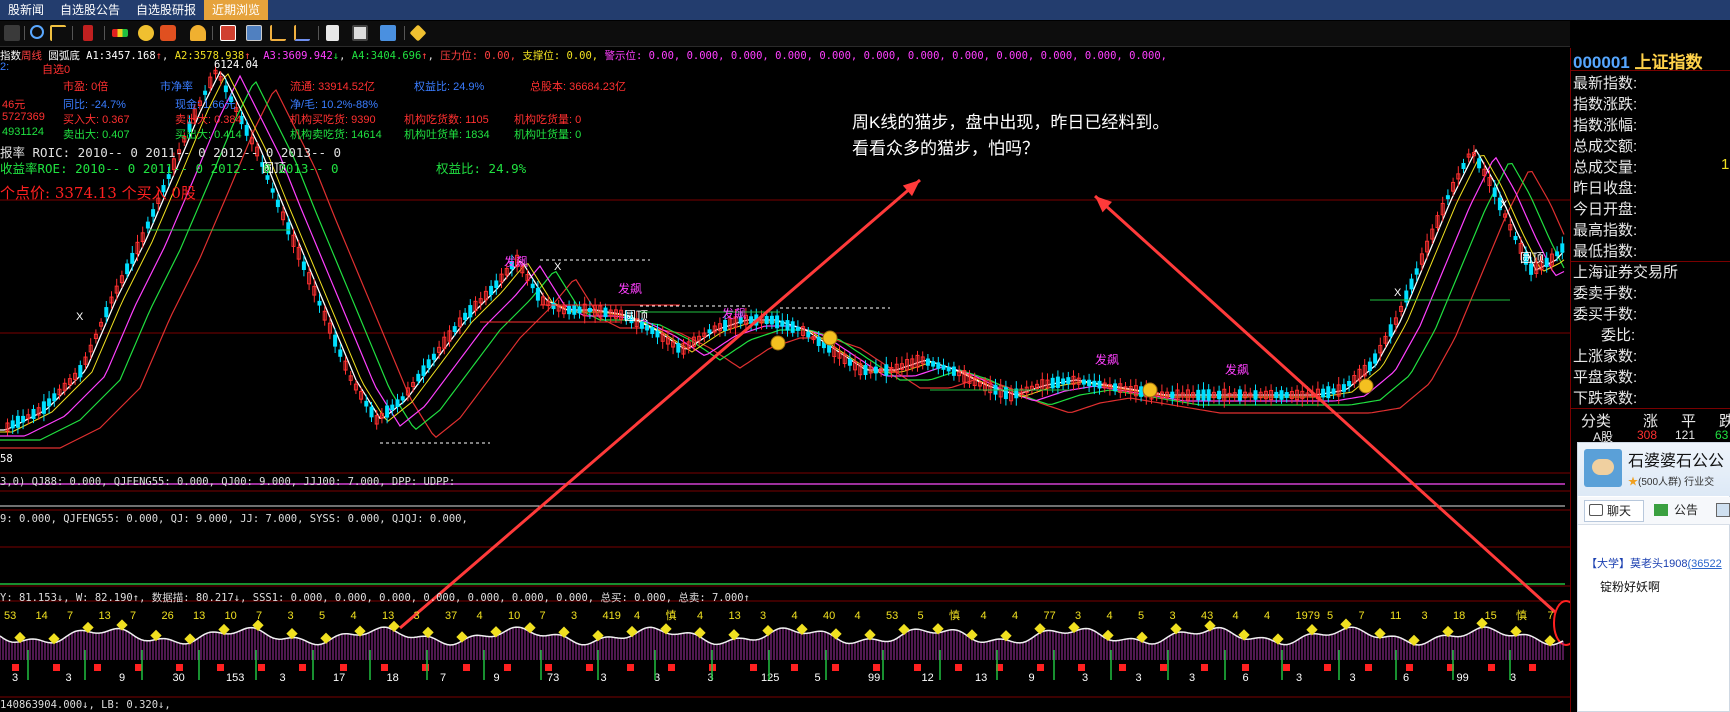 The width and height of the screenshot is (1730, 712). What do you see at coordinates (228, 33) in the screenshot?
I see `grid-icon` at bounding box center [228, 33].